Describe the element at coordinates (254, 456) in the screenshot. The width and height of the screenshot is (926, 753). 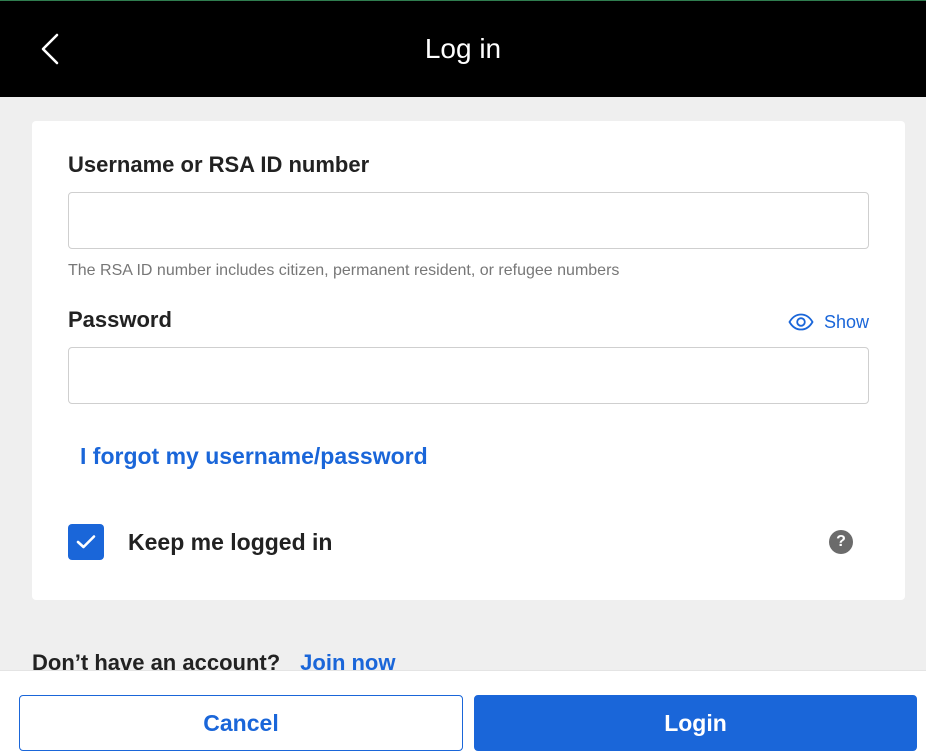
I see `forgot-credentials-link: I forgot my username/password` at that location.